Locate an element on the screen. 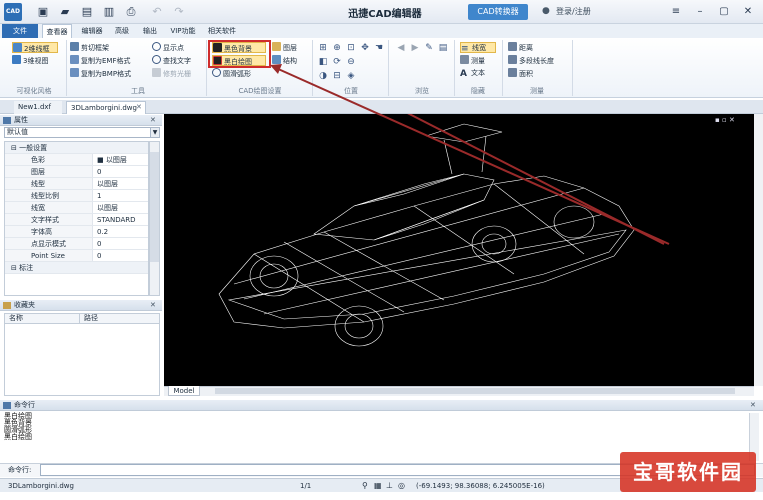  snap-icon: ⚲ is located at coordinates (365, 486).